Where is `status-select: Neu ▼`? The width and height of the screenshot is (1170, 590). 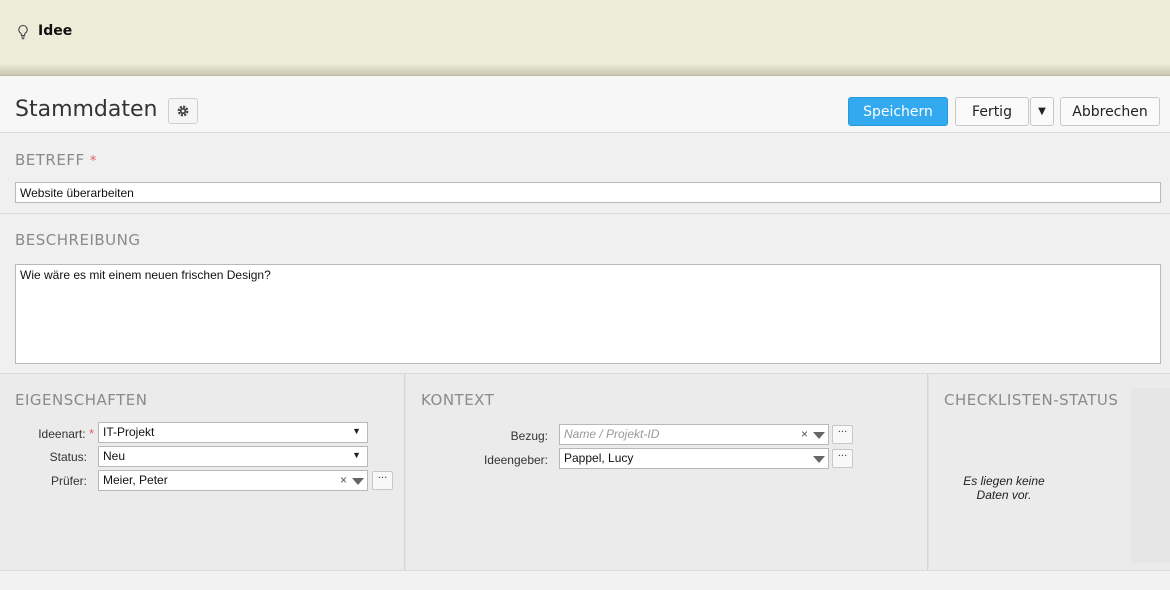 status-select: Neu ▼ is located at coordinates (233, 456).